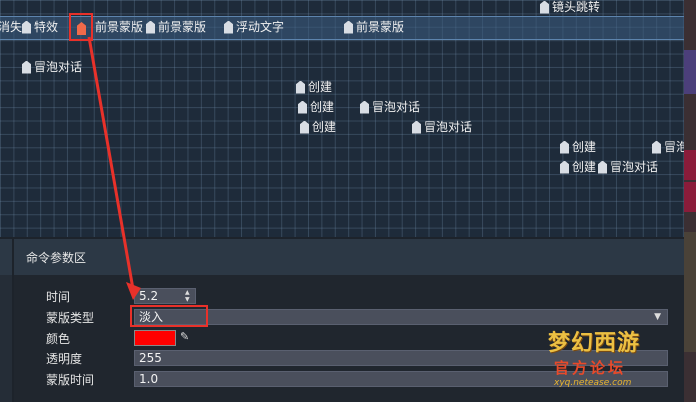 This screenshot has width=696, height=402. I want to click on timeline-event: 浮动文字, so click(254, 27).